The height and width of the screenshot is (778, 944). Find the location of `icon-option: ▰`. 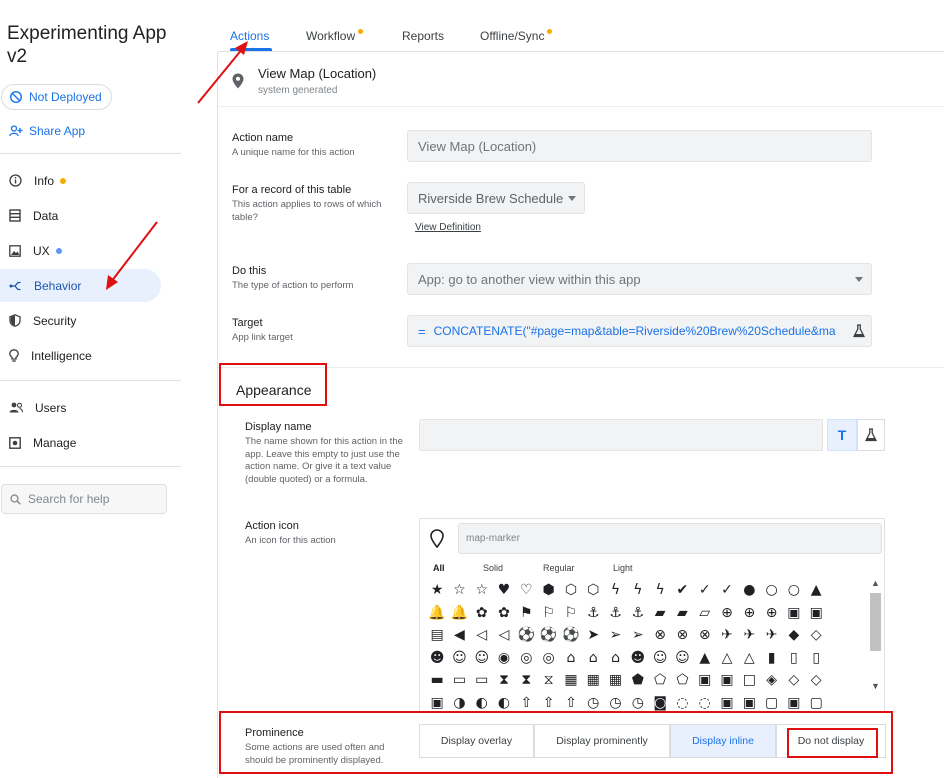

icon-option: ▰ is located at coordinates (660, 613).